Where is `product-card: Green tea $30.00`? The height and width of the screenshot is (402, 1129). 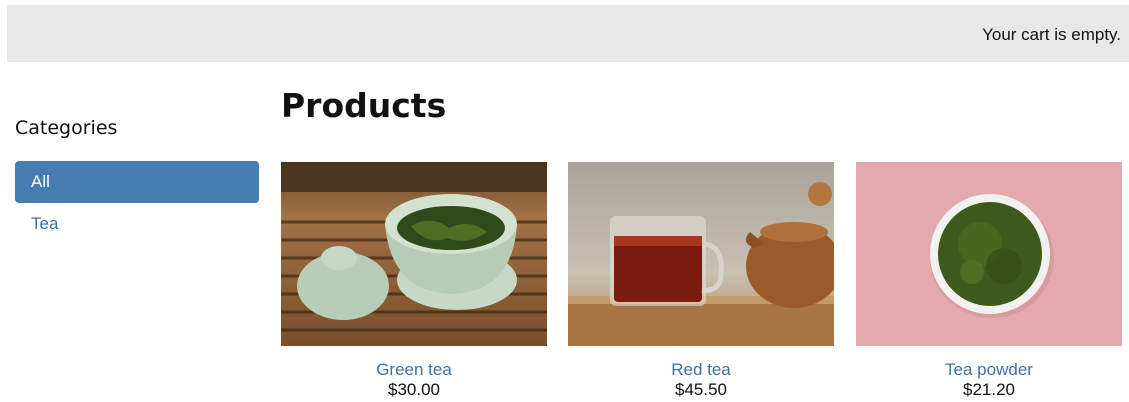 product-card: Green tea $30.00 is located at coordinates (414, 281).